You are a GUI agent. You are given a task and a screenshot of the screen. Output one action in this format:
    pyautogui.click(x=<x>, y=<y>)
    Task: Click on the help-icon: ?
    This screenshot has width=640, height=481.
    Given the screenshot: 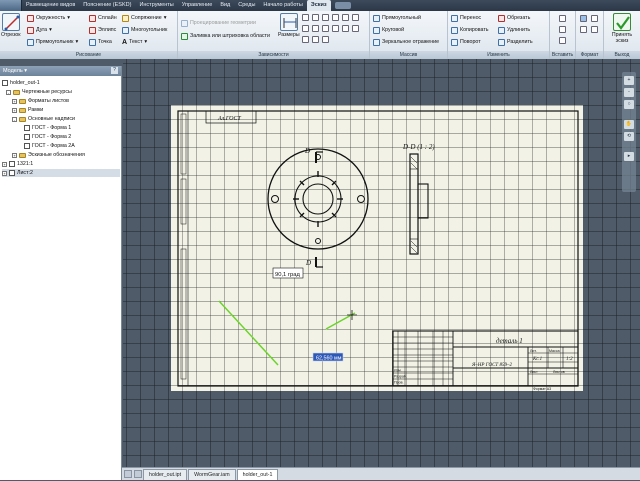 What is the action you would take?
    pyautogui.click(x=114, y=70)
    